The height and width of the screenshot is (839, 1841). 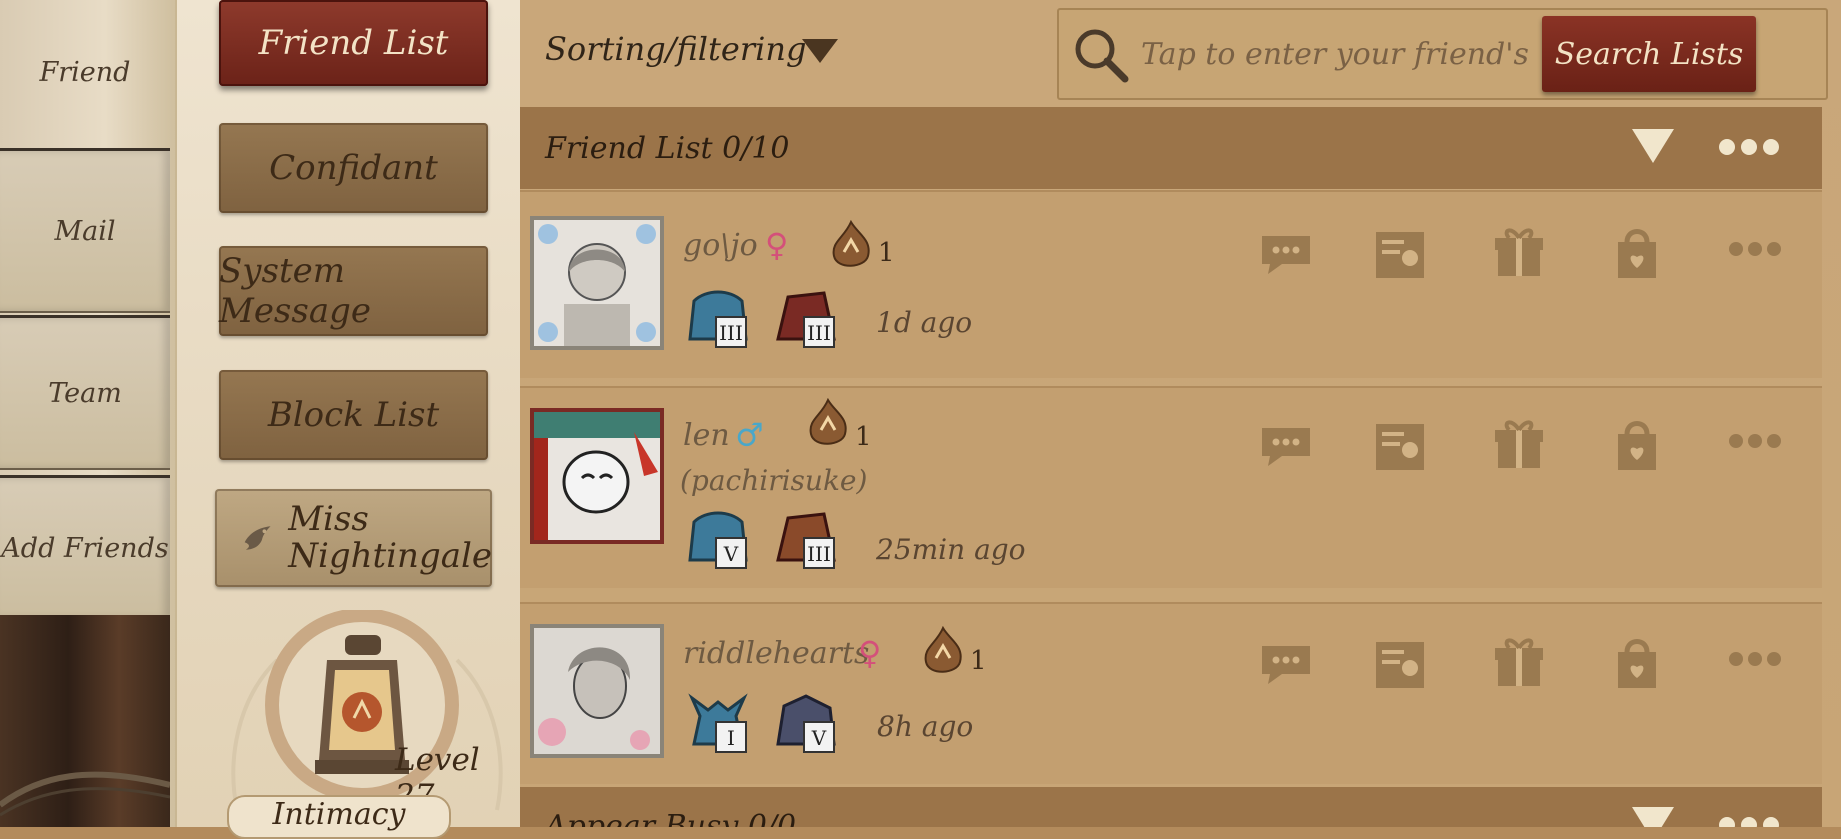 I want to click on side-tab-friend: Friend, so click(x=85, y=72).